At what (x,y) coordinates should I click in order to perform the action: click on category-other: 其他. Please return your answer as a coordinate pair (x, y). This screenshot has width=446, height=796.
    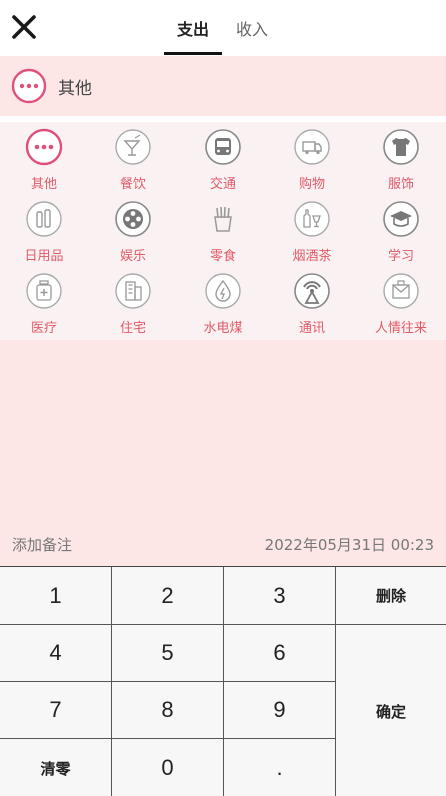
    Looking at the image, I should click on (44, 158).